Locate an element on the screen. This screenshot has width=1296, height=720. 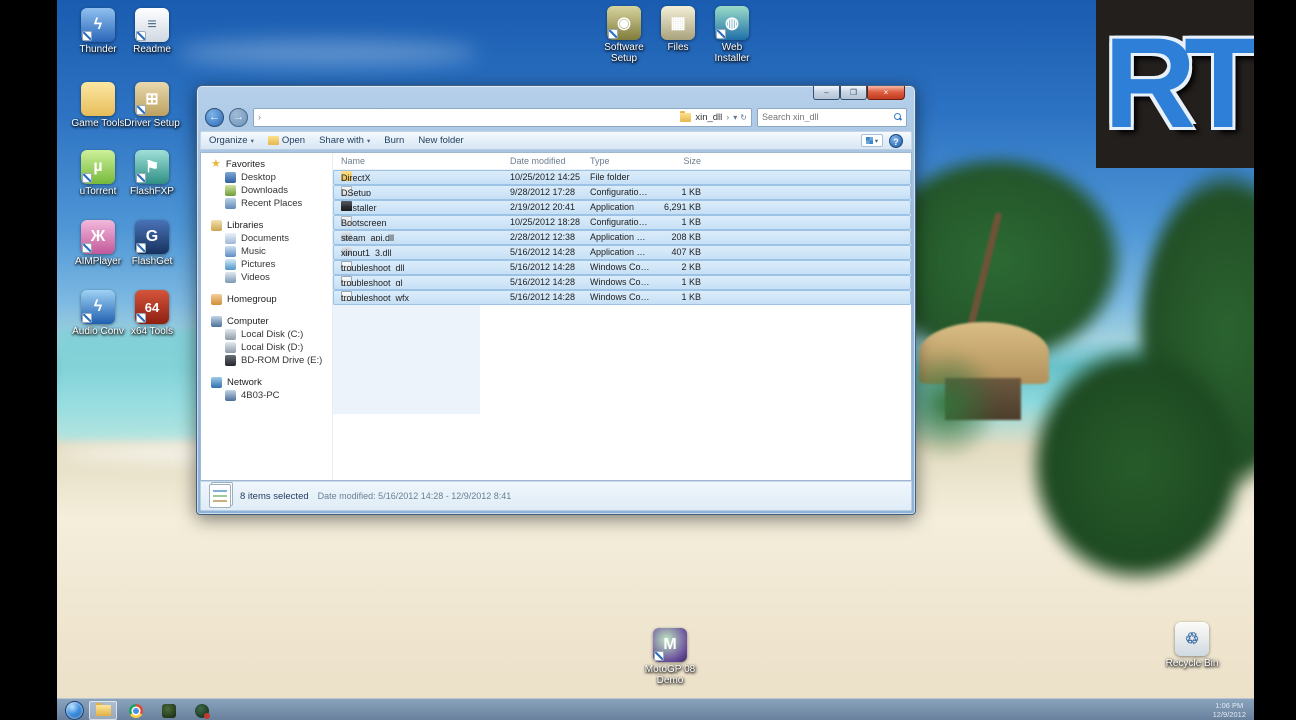
sidebar-item-downloads: Downloads is located at coordinates (266, 190).